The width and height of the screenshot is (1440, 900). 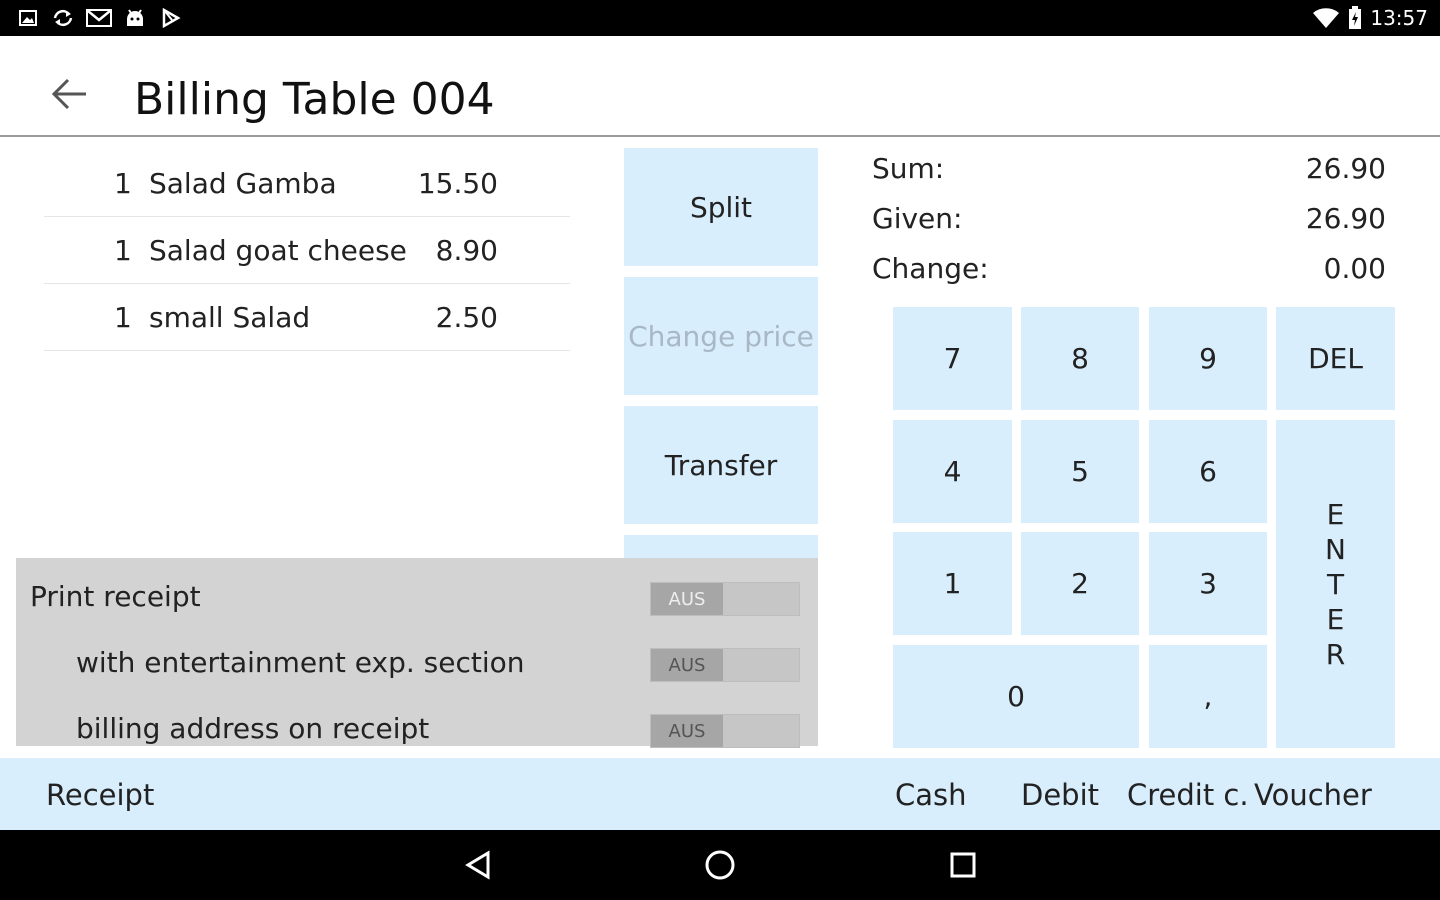 What do you see at coordinates (1326, 17) in the screenshot?
I see `wifi-icon` at bounding box center [1326, 17].